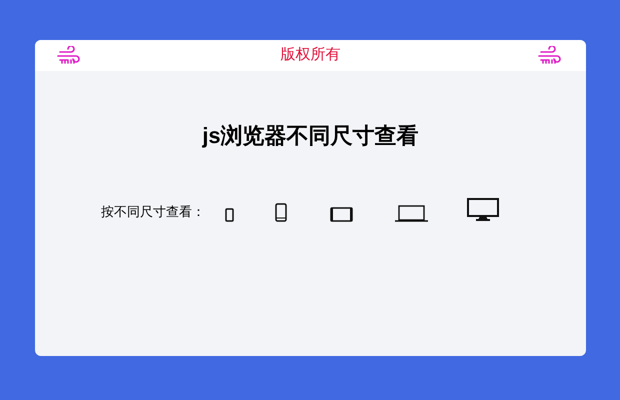 Image resolution: width=620 pixels, height=400 pixels. What do you see at coordinates (483, 210) in the screenshot?
I see `monitor-icon` at bounding box center [483, 210].